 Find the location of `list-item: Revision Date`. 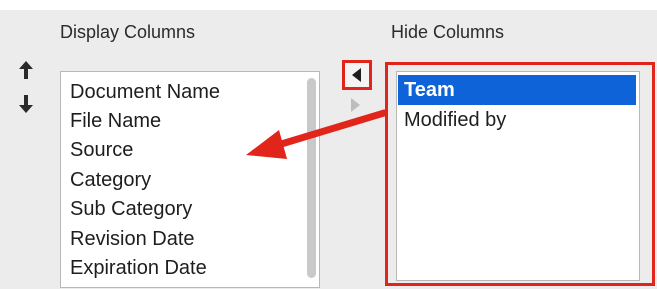

list-item: Revision Date is located at coordinates (132, 239).